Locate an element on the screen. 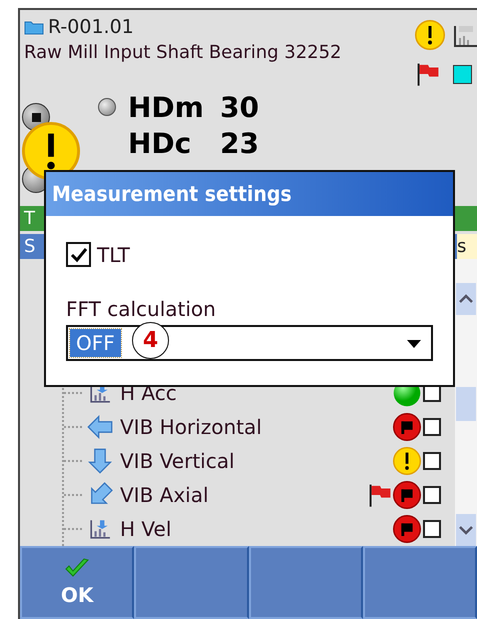  scroll-up-button is located at coordinates (466, 298).